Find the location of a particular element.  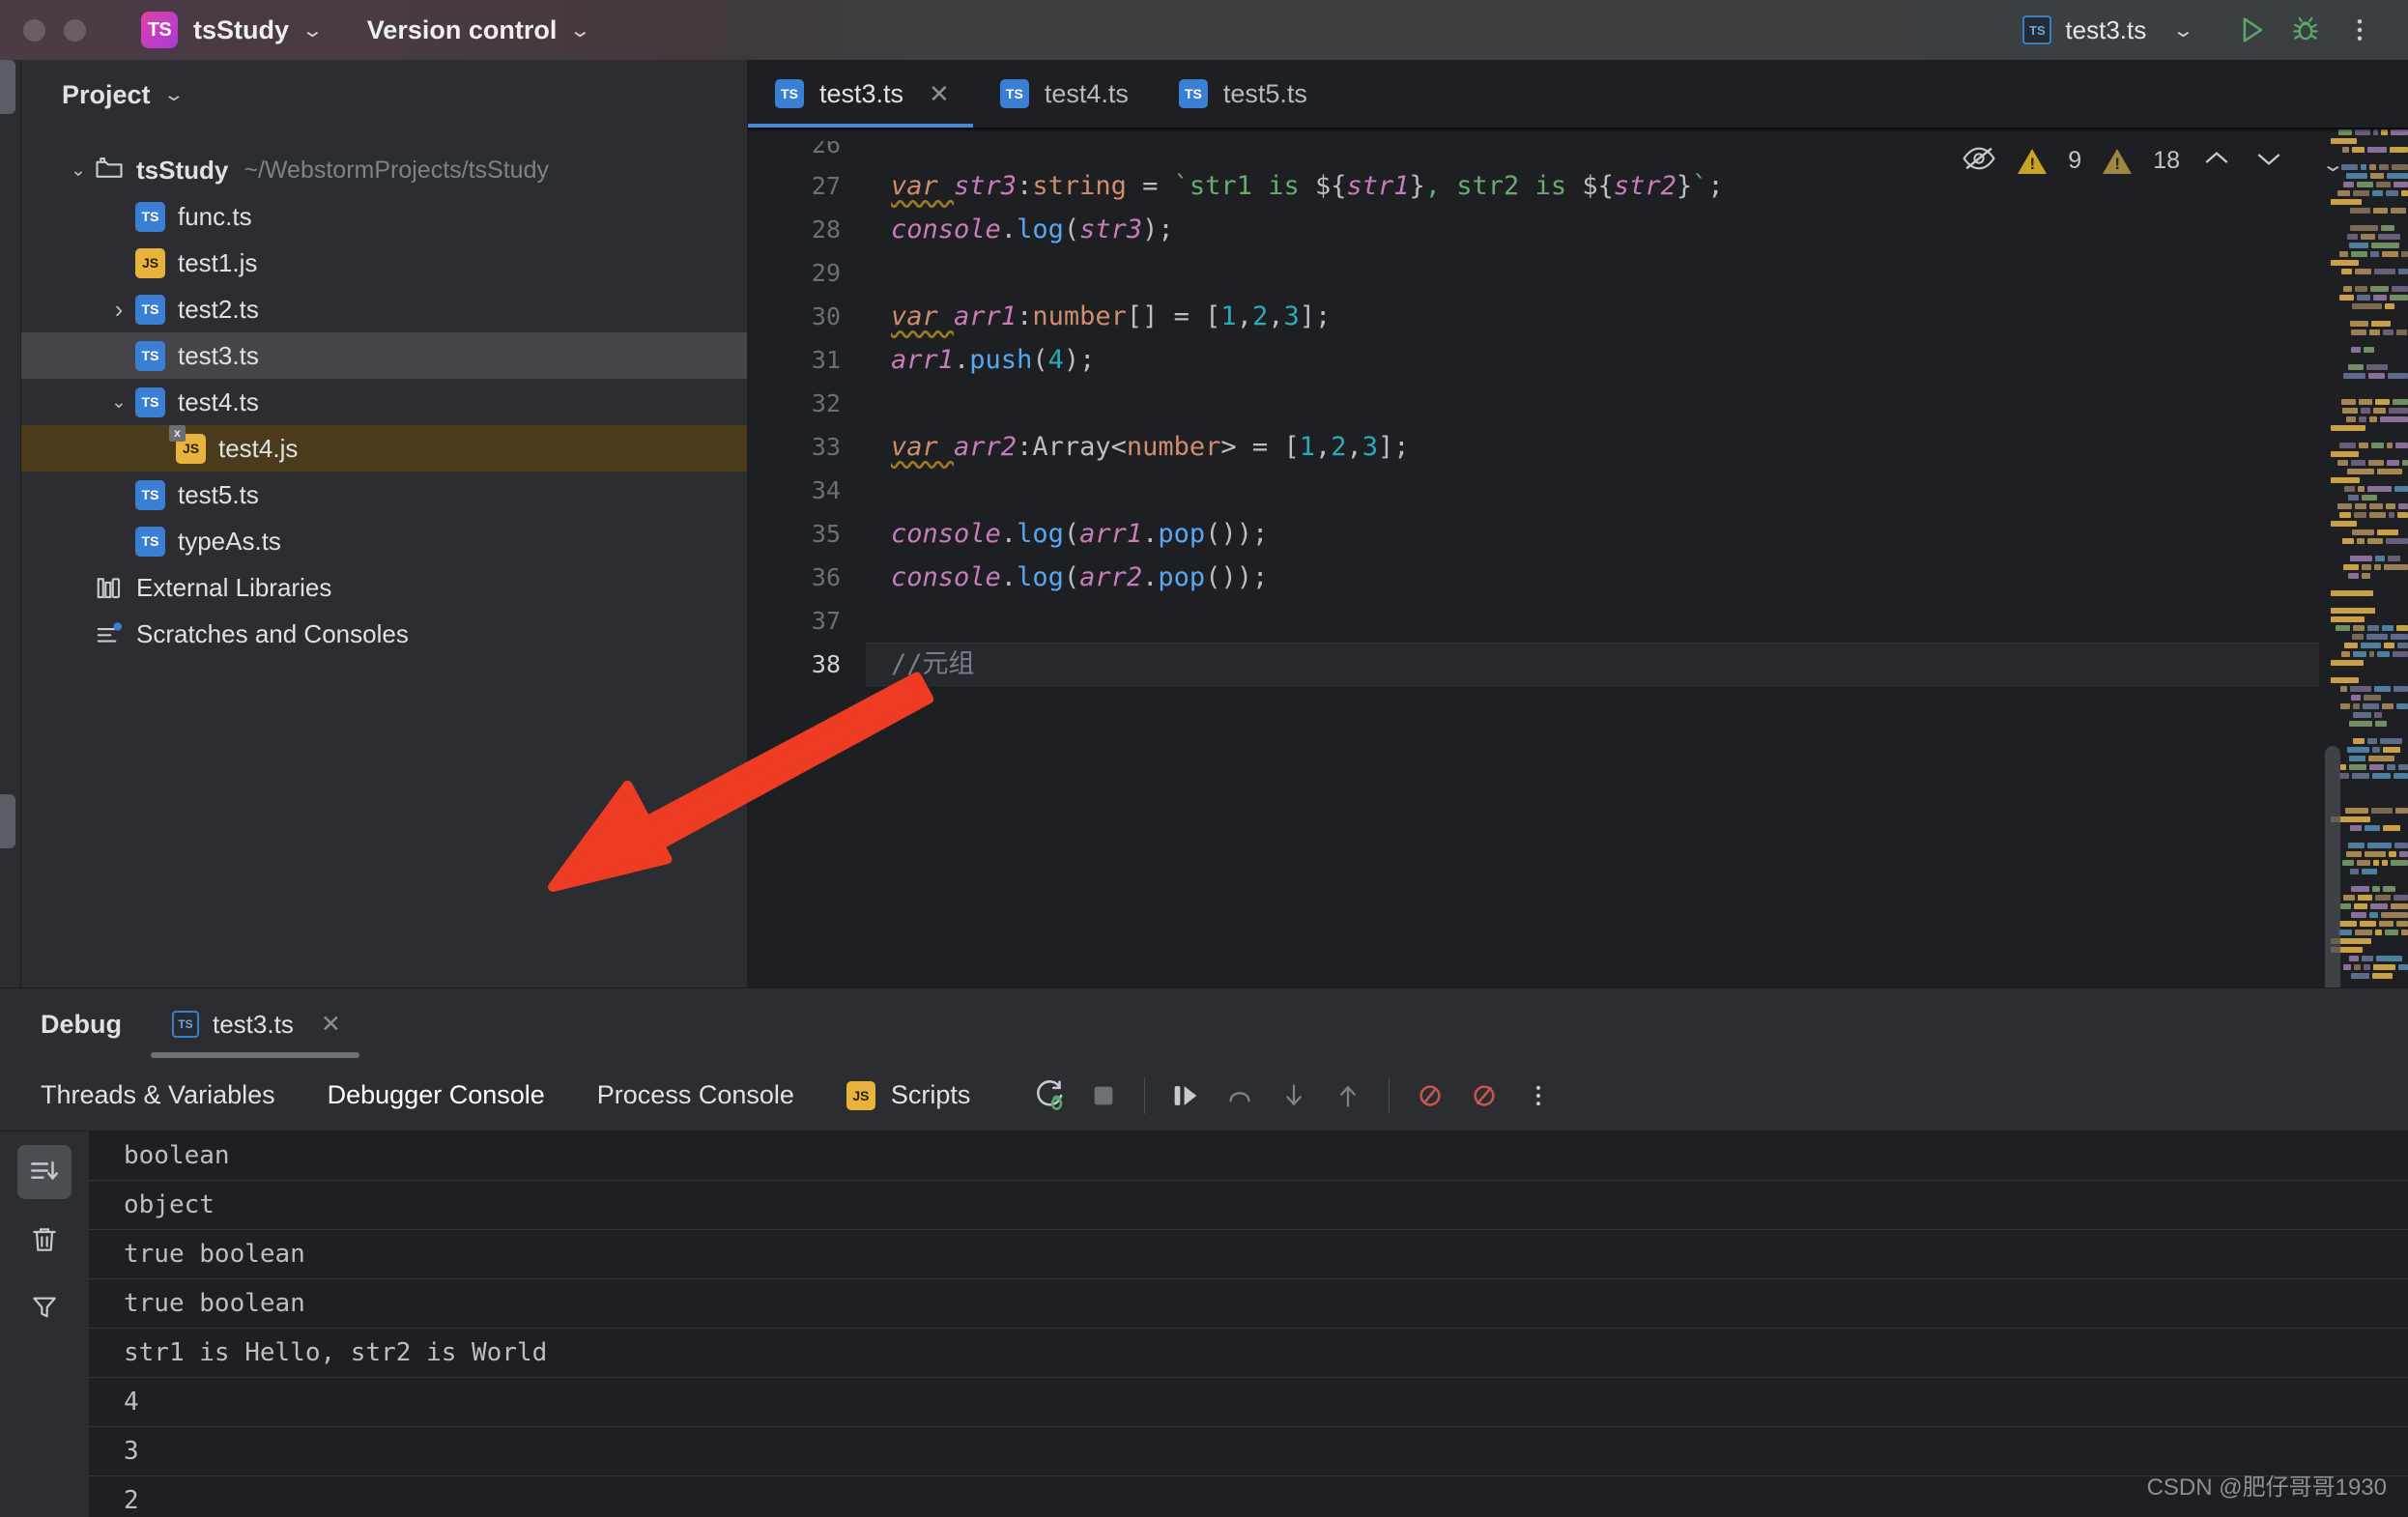

code-token: ${ is located at coordinates (1331, 186).